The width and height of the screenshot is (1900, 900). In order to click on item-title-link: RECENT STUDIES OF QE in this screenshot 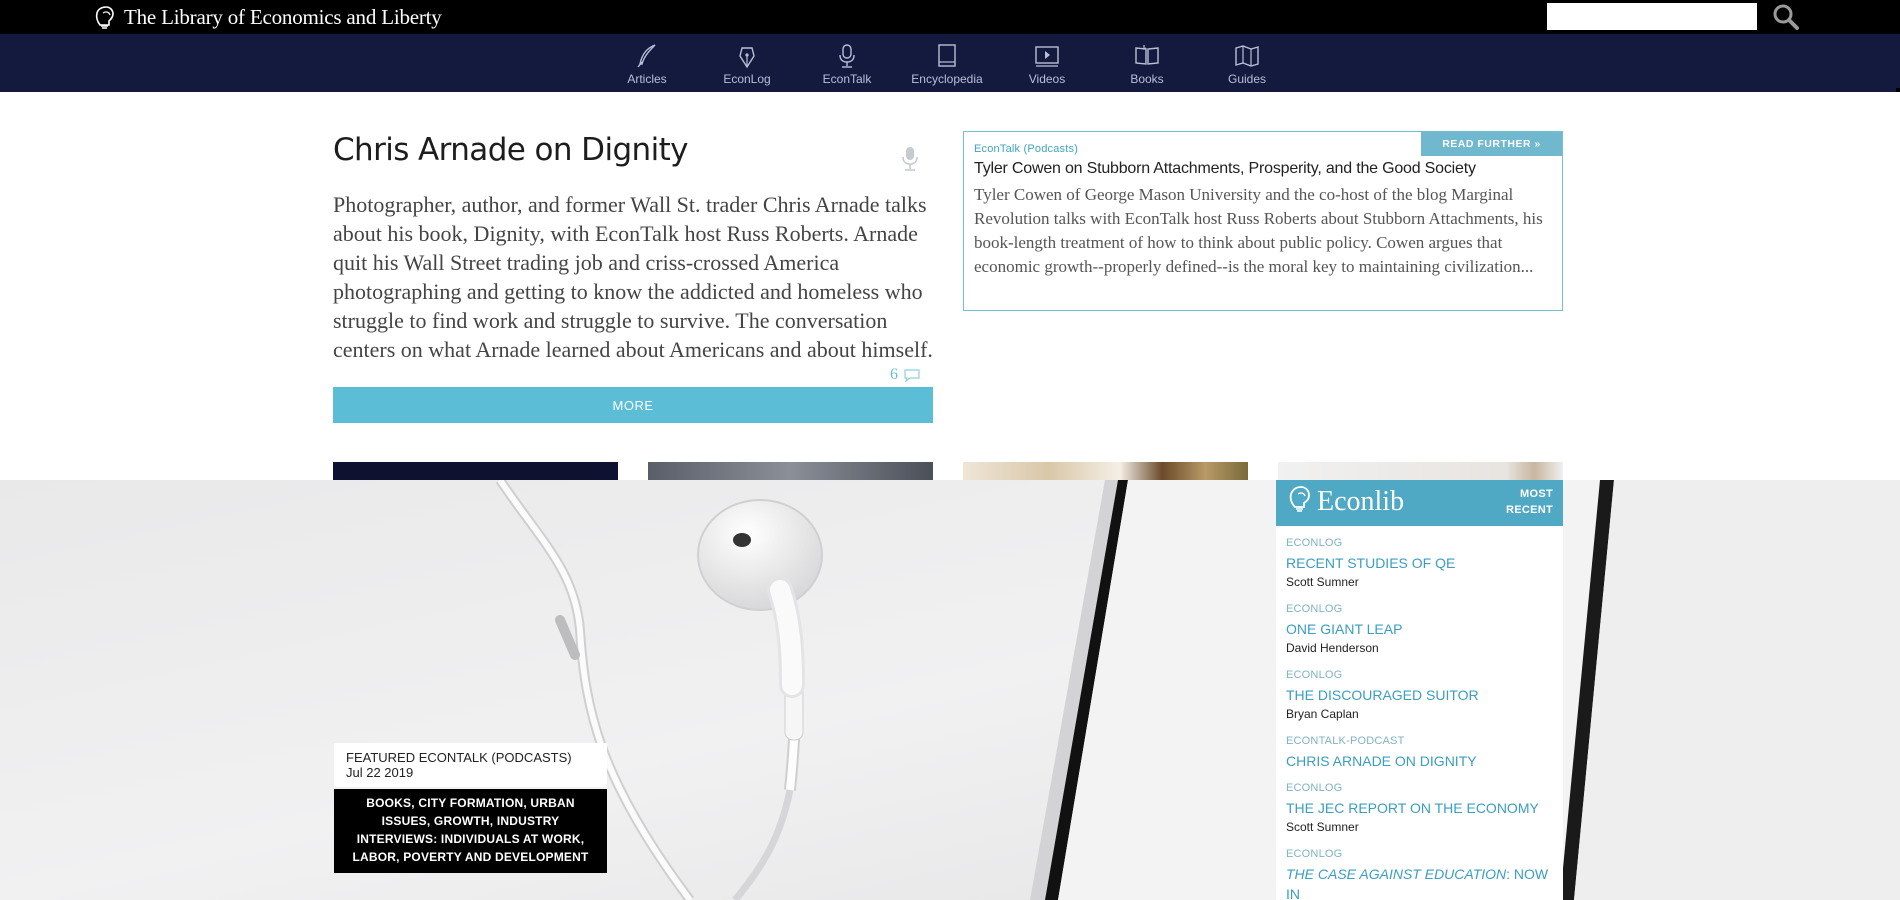, I will do `click(1421, 563)`.